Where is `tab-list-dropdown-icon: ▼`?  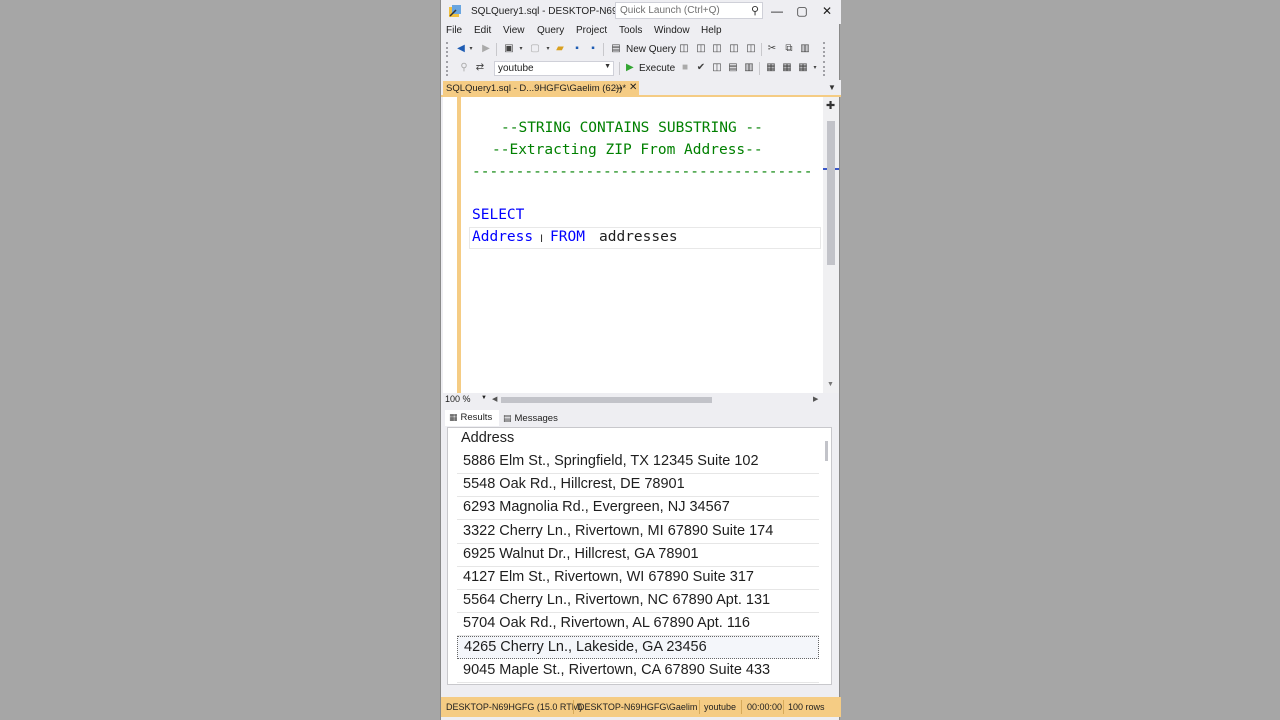 tab-list-dropdown-icon: ▼ is located at coordinates (832, 87).